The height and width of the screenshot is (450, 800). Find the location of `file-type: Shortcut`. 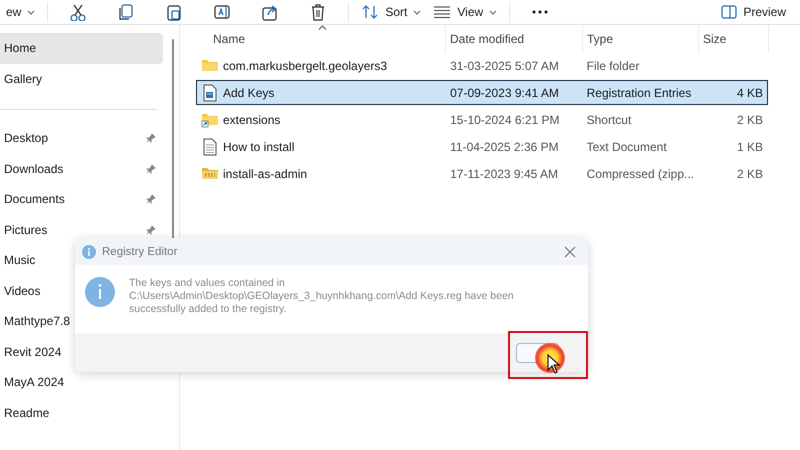

file-type: Shortcut is located at coordinates (609, 119).